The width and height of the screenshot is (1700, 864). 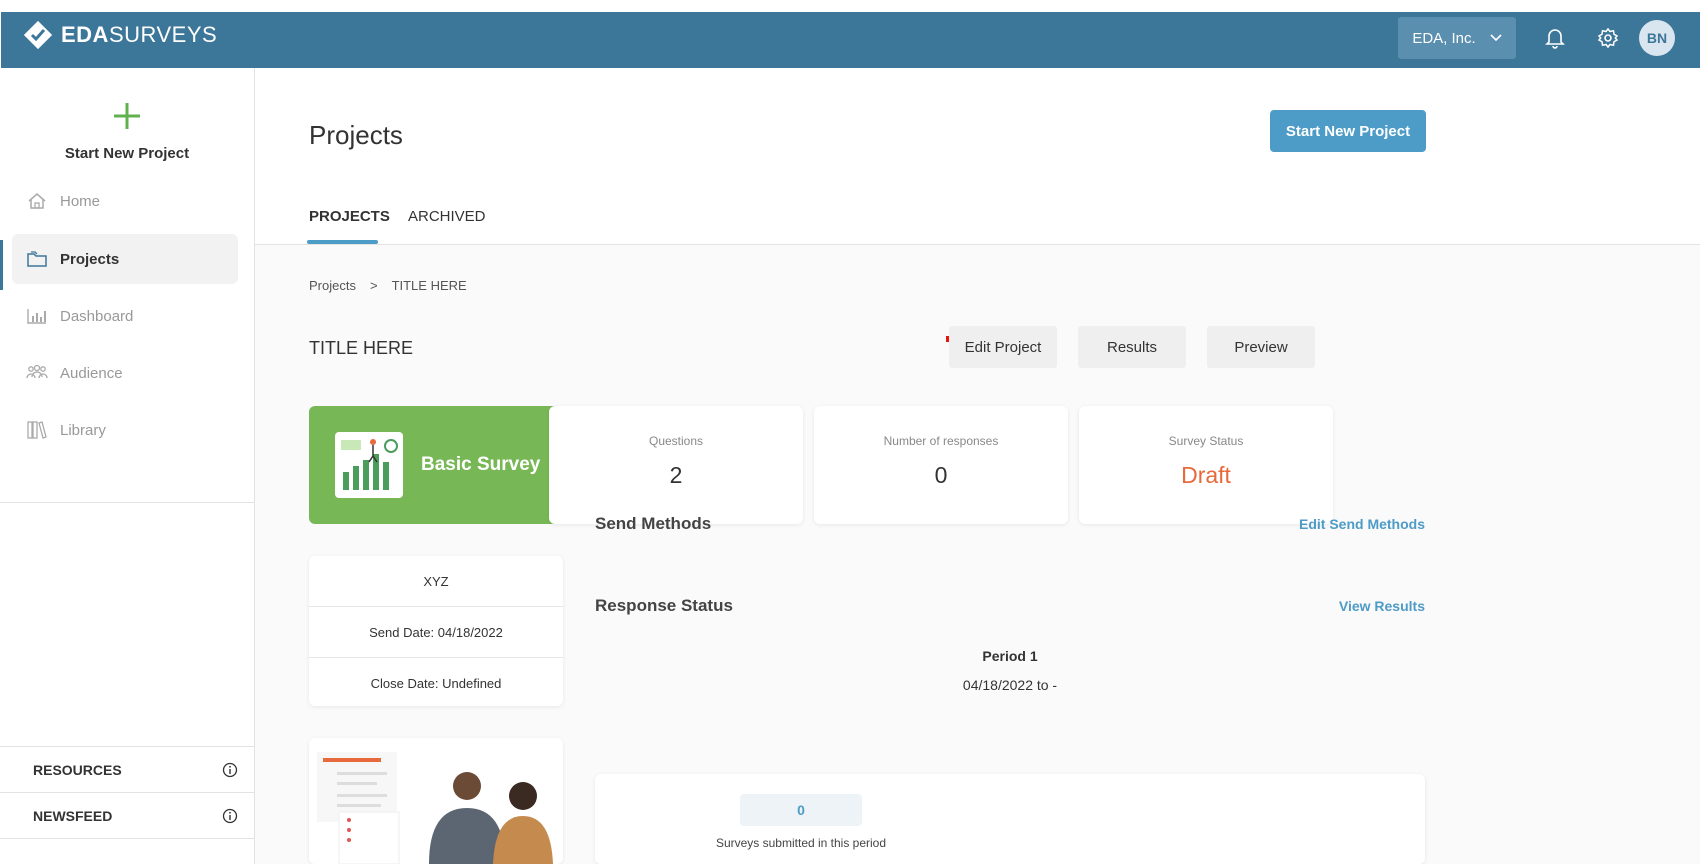 What do you see at coordinates (127, 153) in the screenshot?
I see `sidebar-start-new-label: Start New Project` at bounding box center [127, 153].